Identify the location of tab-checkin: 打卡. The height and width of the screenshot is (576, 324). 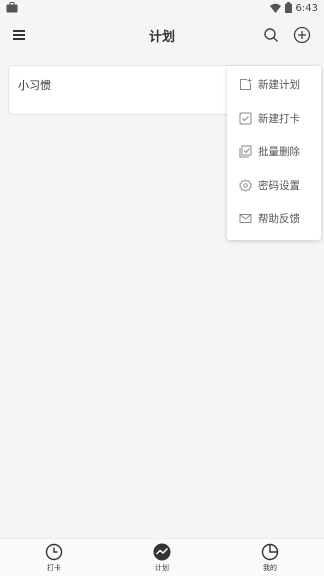
(54, 558).